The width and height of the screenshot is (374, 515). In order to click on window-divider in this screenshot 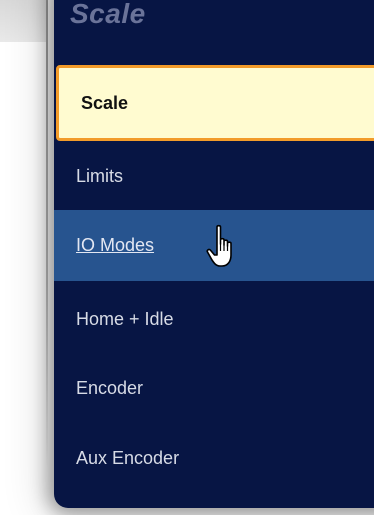, I will do `click(47, 235)`.